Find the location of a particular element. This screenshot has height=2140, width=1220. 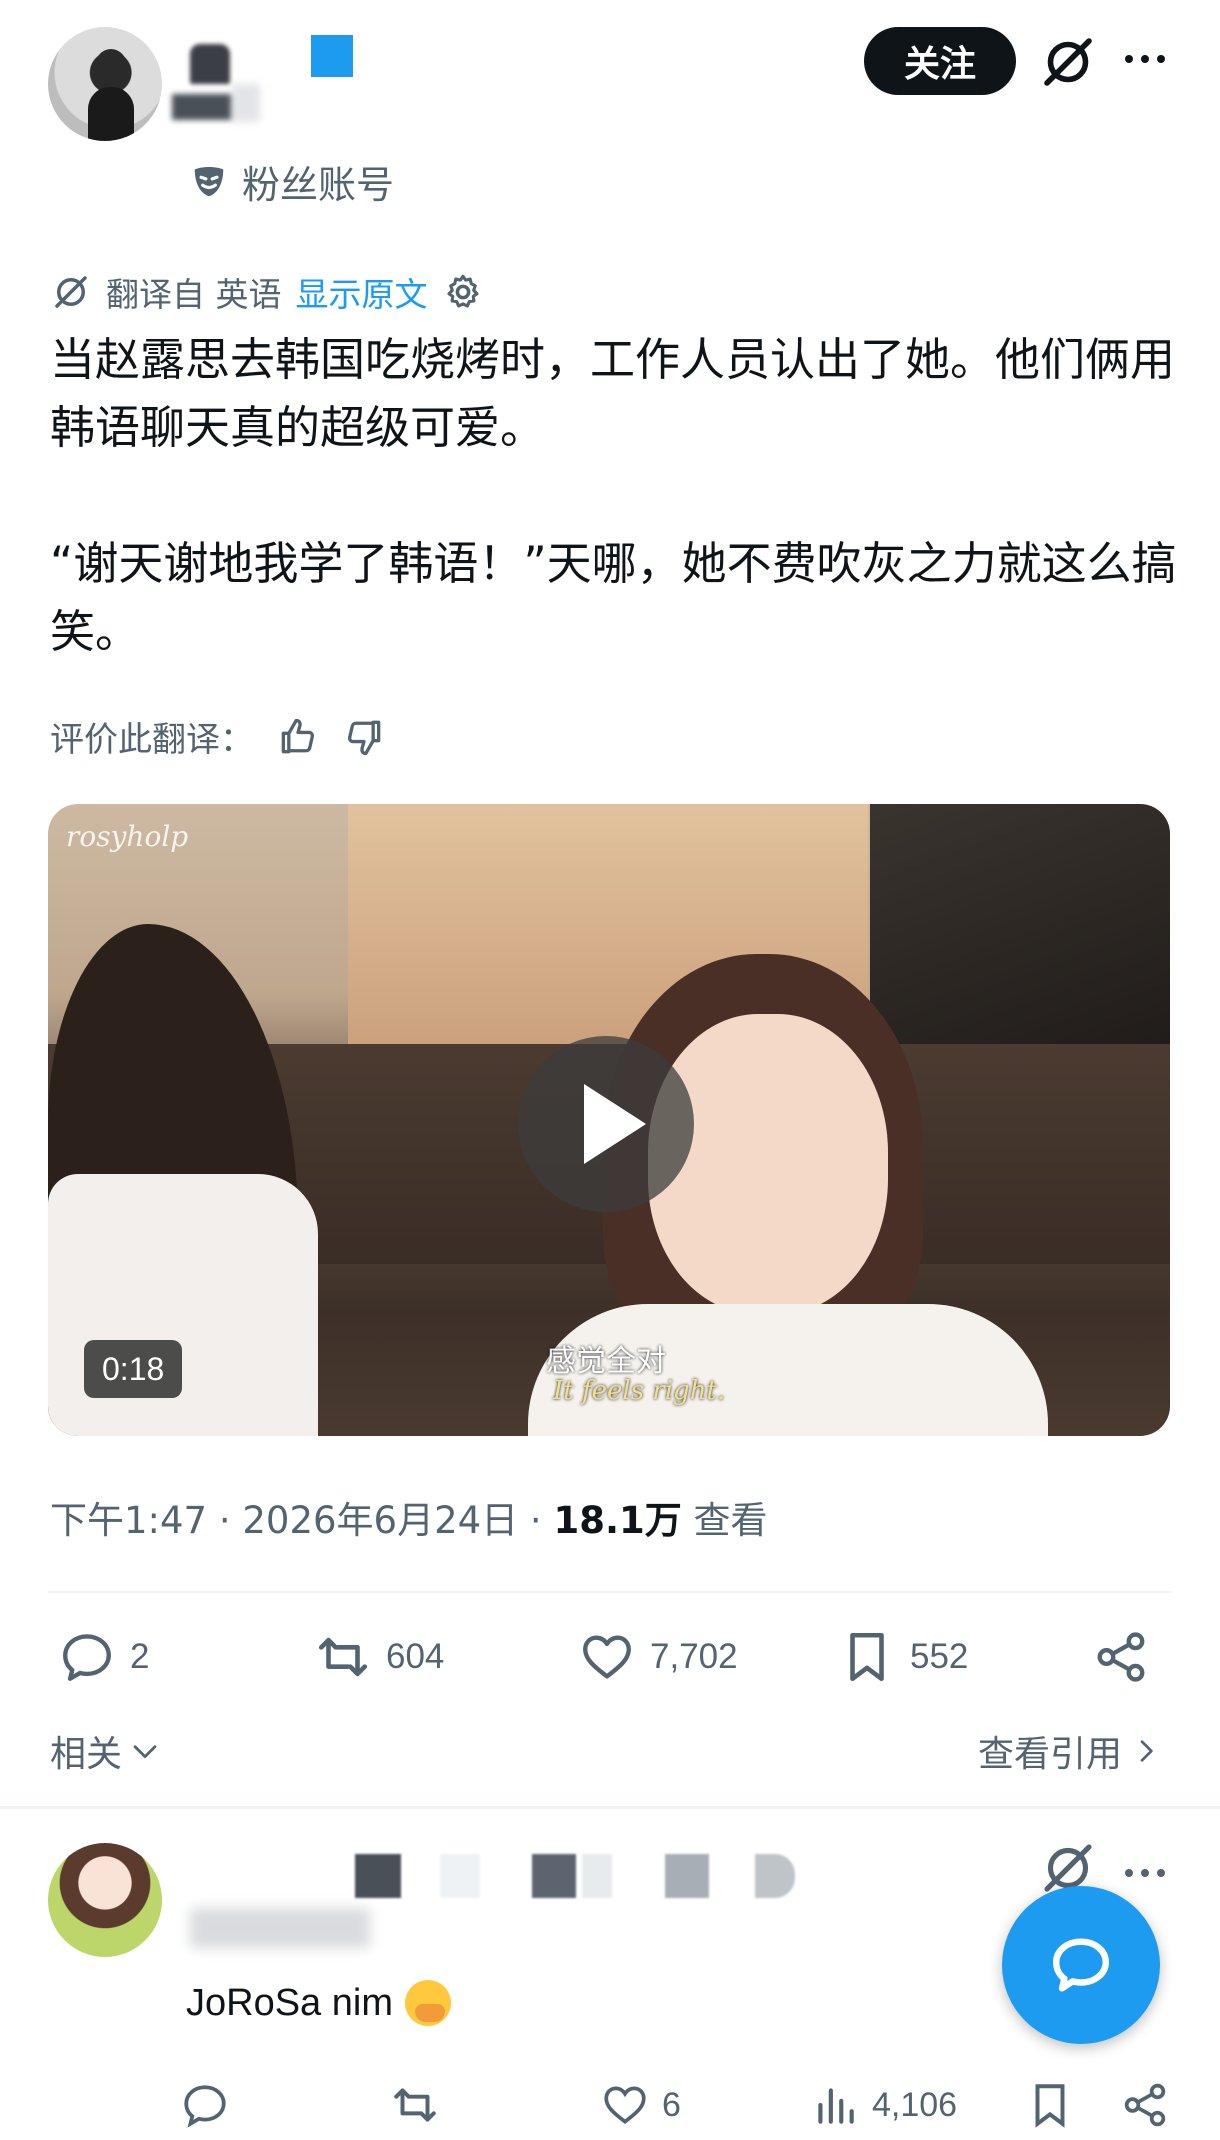

view-quotes-label: 查看引用 is located at coordinates (1050, 1754).